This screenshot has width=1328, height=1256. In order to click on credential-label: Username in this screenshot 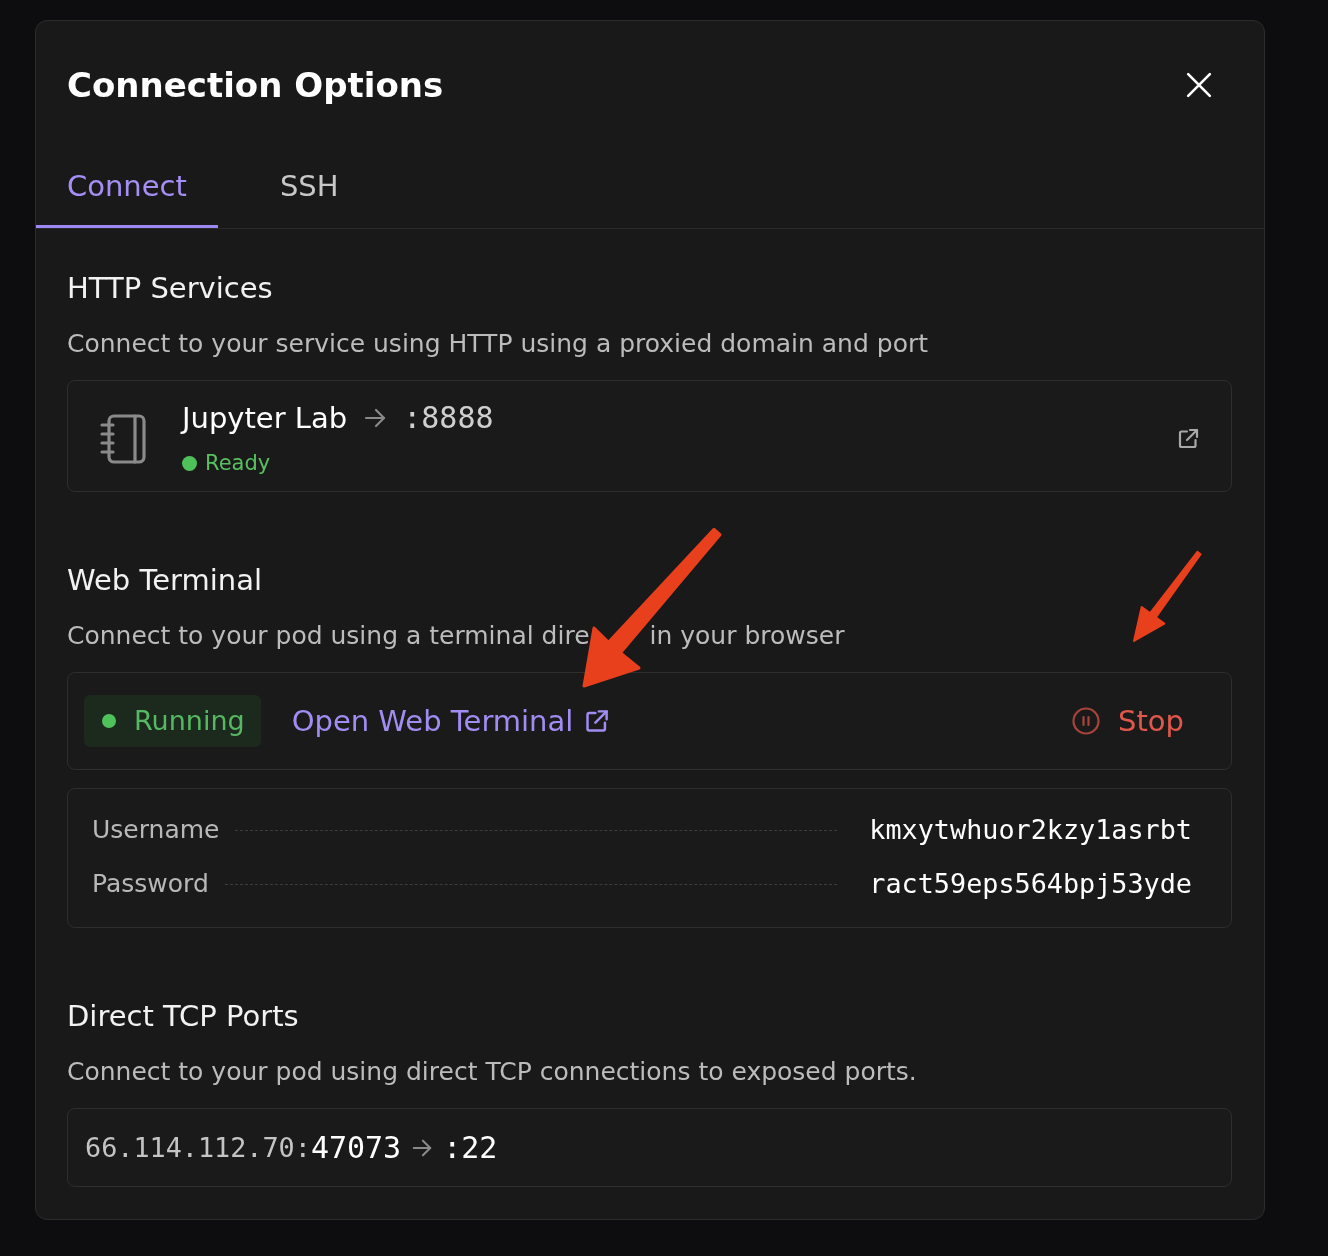, I will do `click(156, 830)`.